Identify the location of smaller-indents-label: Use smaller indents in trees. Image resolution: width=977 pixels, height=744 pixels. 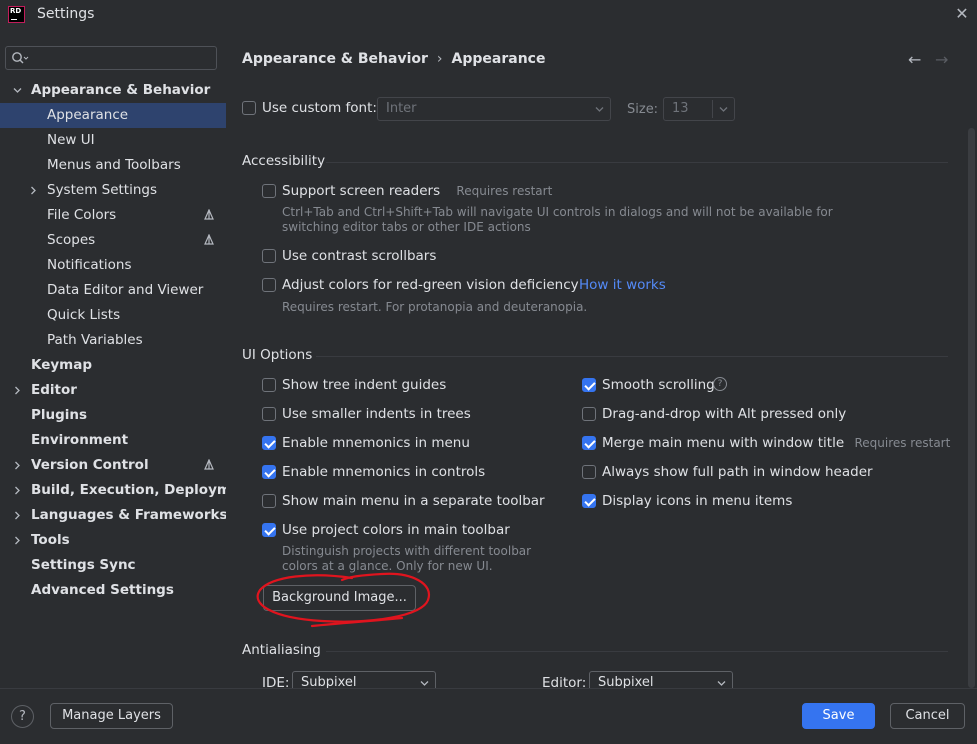
(376, 414).